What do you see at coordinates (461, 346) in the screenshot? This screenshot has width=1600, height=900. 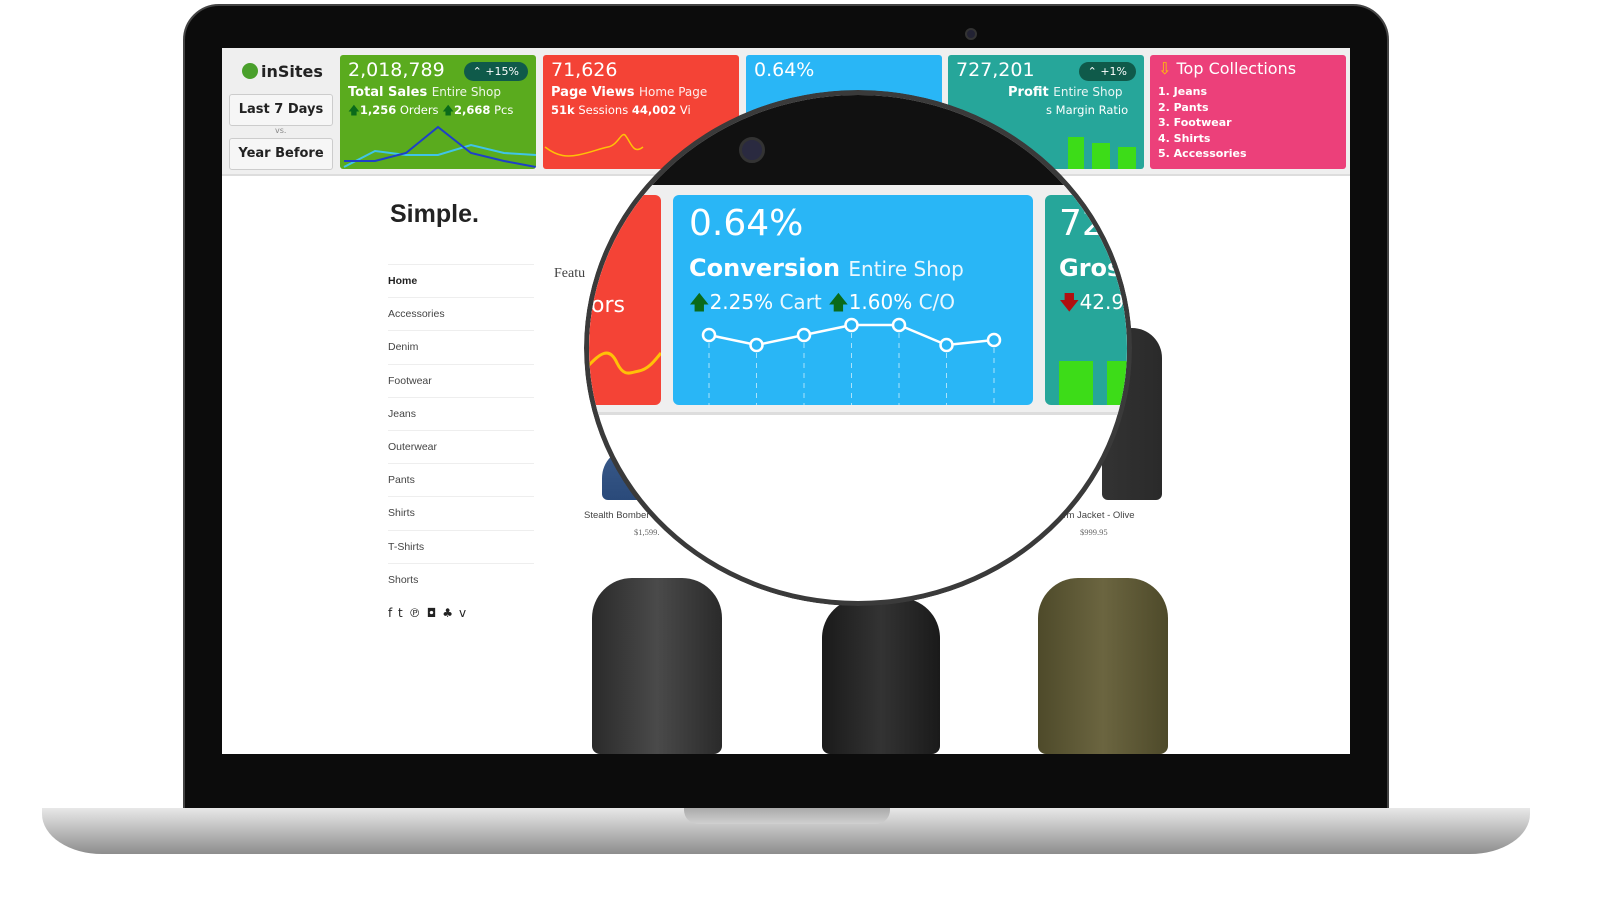 I see `nav-denim: Denim` at bounding box center [461, 346].